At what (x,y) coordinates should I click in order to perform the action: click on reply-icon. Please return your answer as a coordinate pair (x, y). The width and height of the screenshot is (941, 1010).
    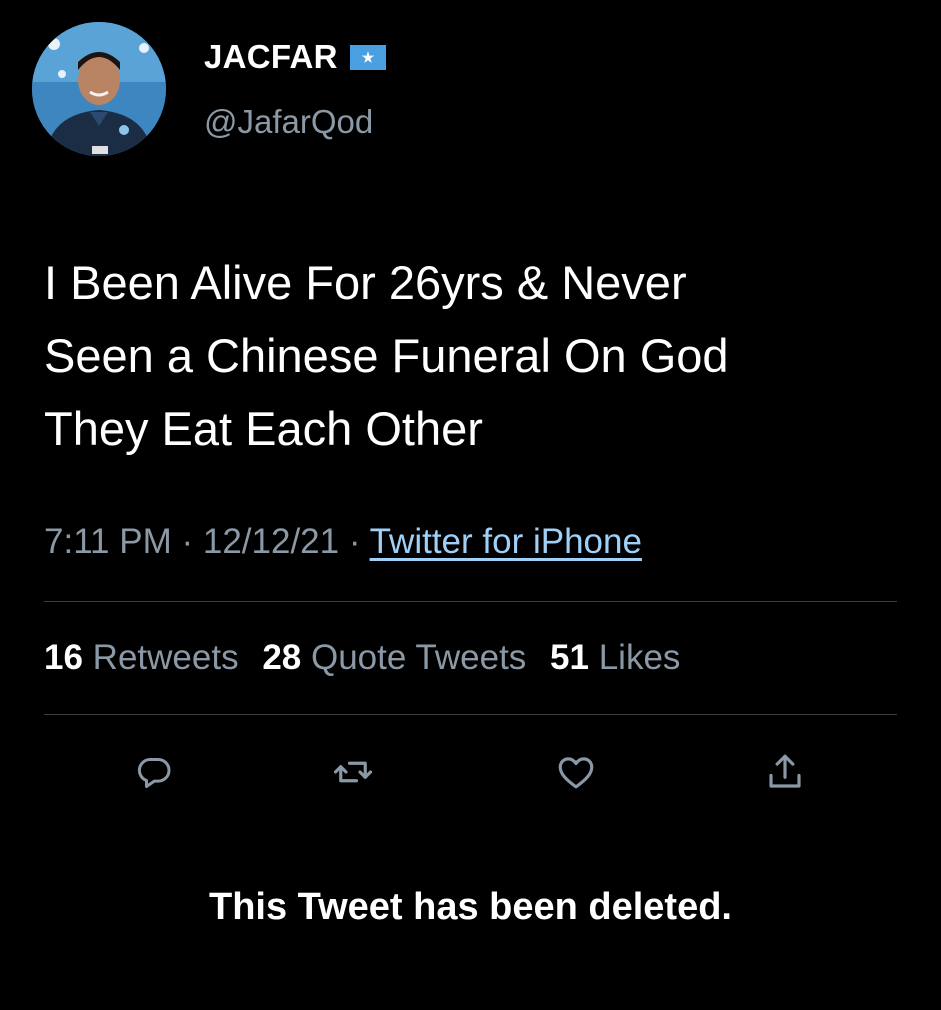
    Looking at the image, I should click on (154, 773).